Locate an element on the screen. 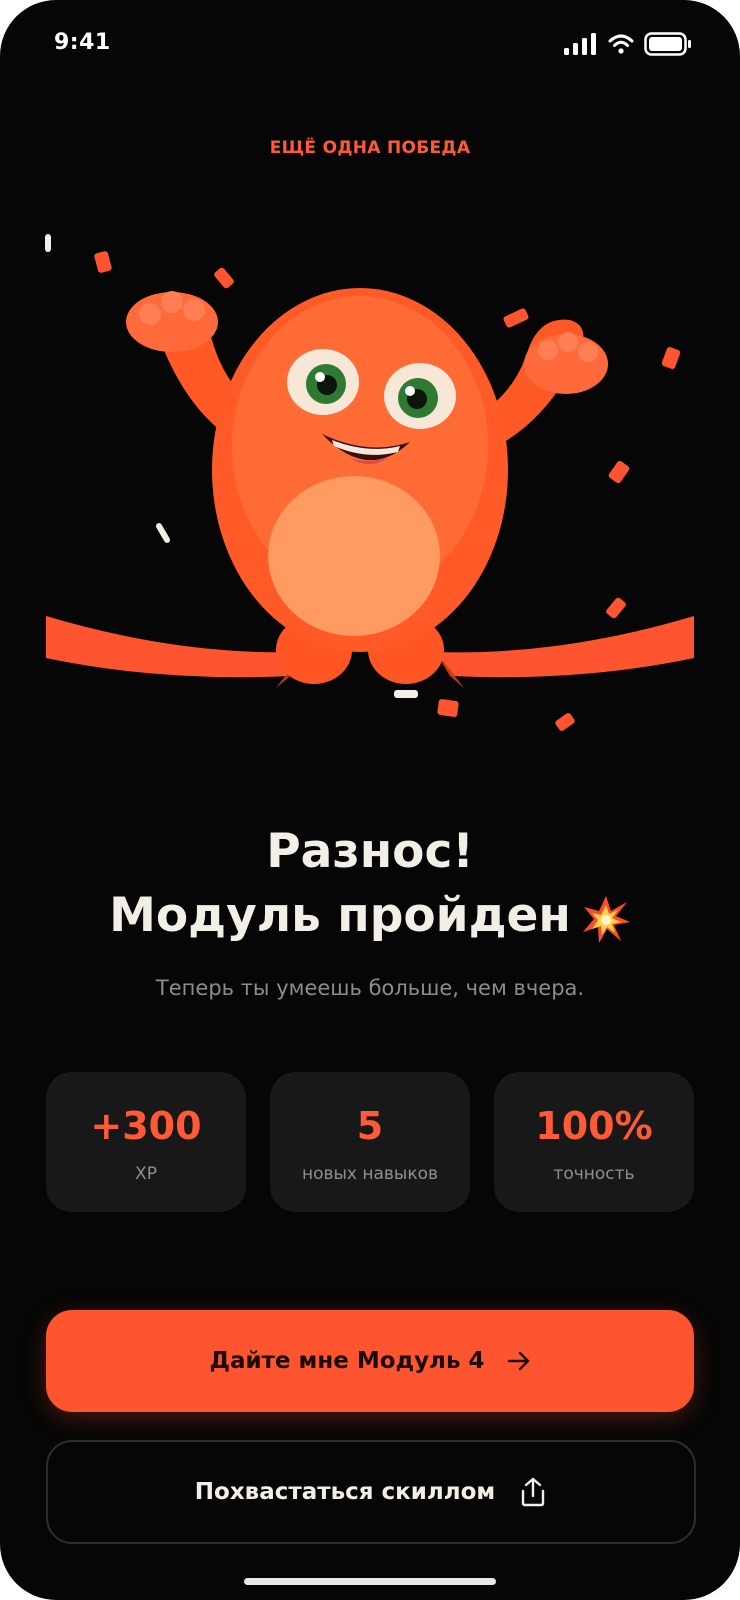 Image resolution: width=740 pixels, height=1600 pixels. wifi-icon is located at coordinates (621, 44).